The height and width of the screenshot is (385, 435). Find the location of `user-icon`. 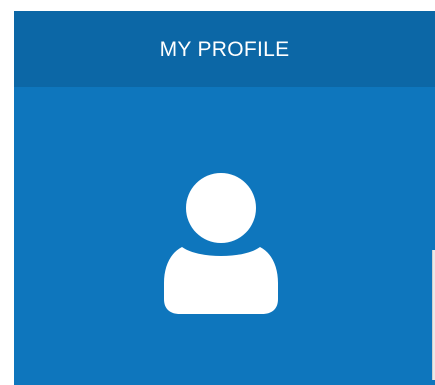

user-icon is located at coordinates (221, 243).